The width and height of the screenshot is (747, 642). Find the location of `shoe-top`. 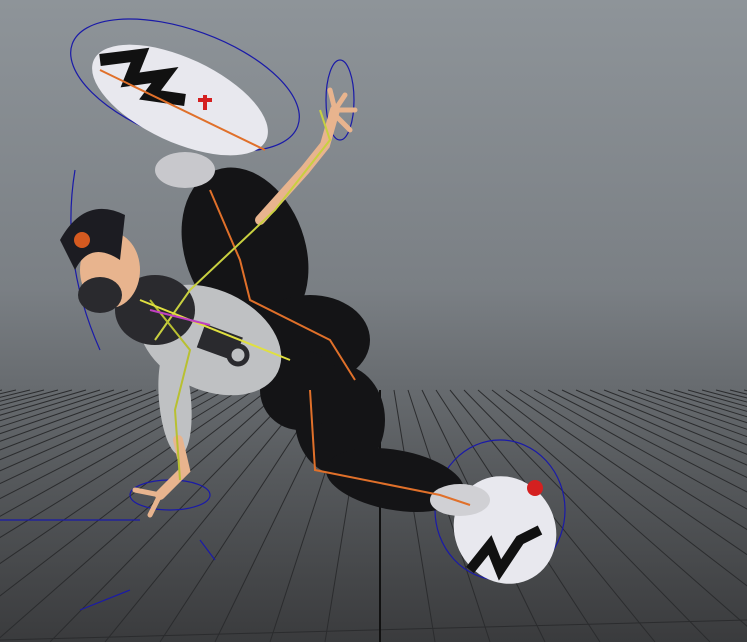

shoe-top is located at coordinates (180, 116).